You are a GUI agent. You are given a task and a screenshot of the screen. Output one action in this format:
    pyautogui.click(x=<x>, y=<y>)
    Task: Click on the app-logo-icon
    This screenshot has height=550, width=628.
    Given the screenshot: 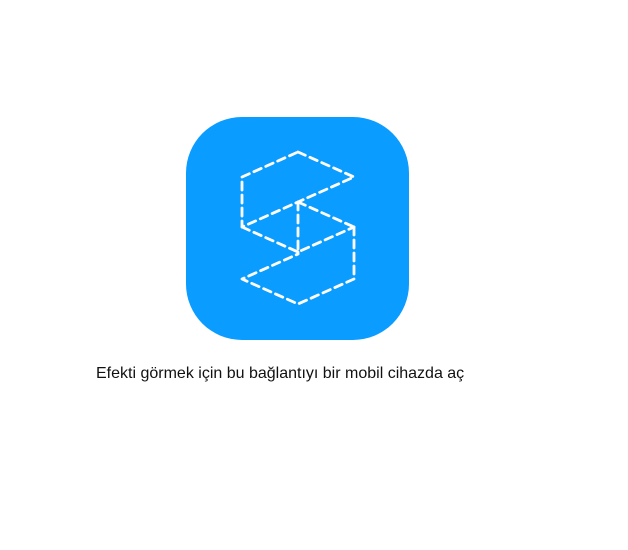 What is the action you would take?
    pyautogui.click(x=297, y=228)
    